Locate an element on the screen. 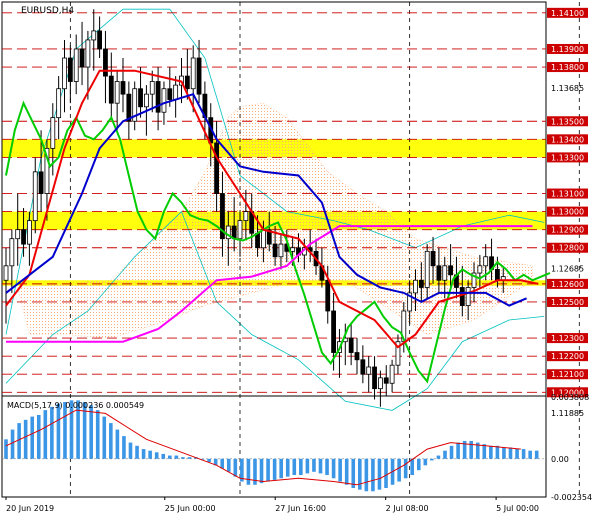  price-tick-label: 1.12685 is located at coordinates (567, 269).